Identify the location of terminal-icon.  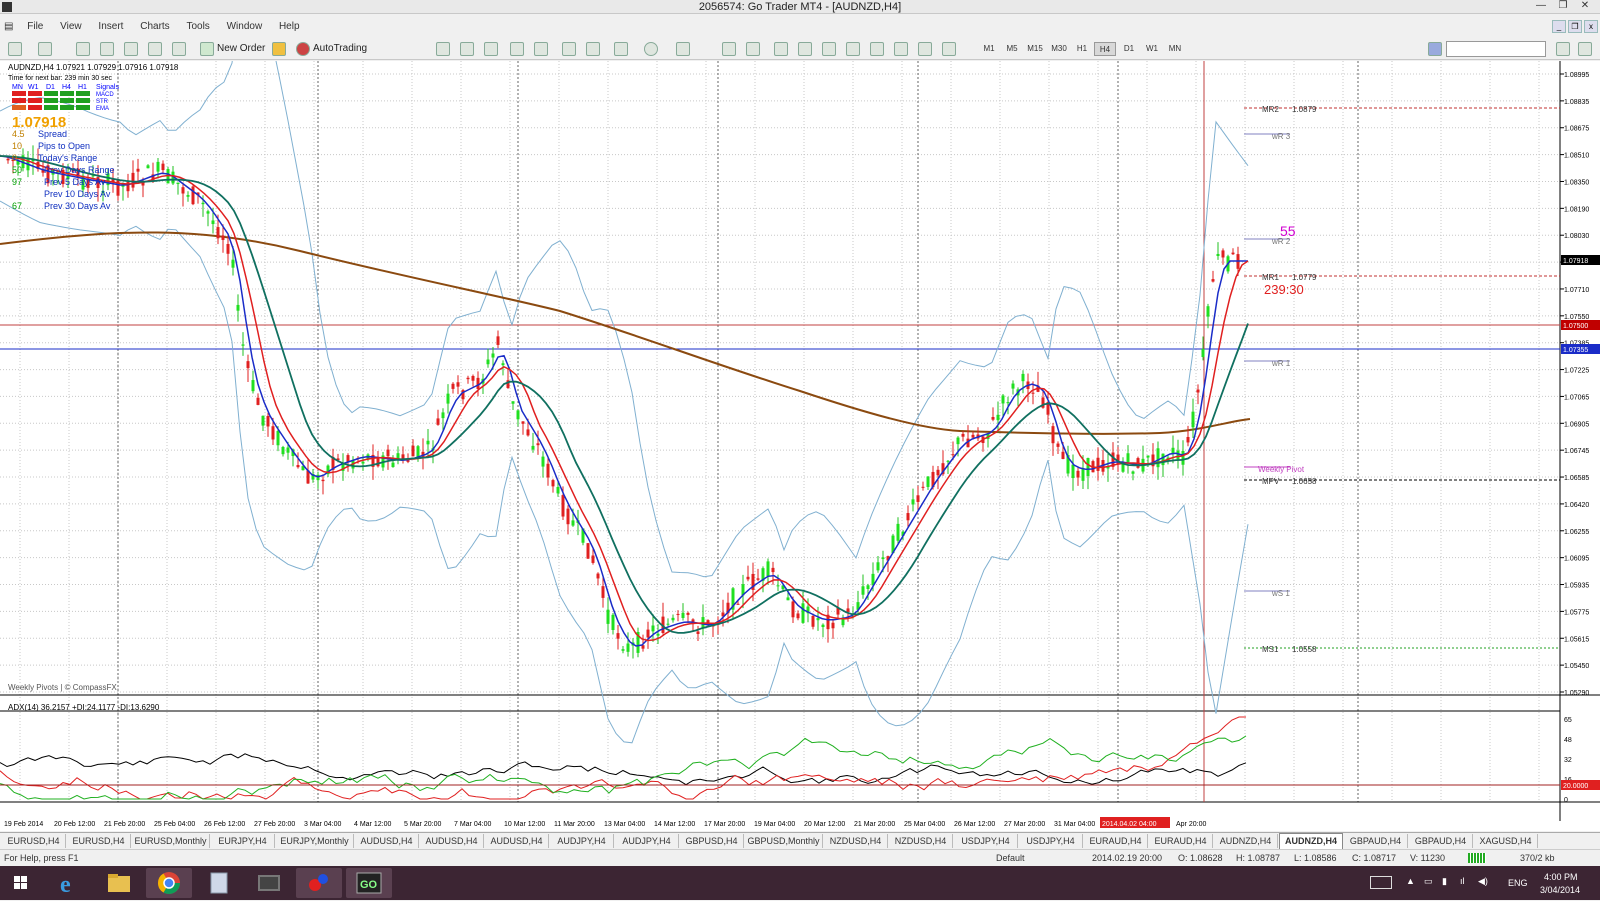
(155, 49).